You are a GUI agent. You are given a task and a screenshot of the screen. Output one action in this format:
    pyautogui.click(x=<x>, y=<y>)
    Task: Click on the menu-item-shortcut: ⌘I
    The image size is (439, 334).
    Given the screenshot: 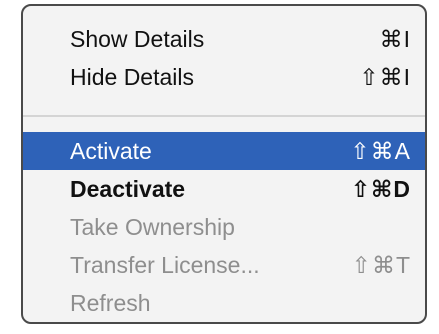 What is the action you would take?
    pyautogui.click(x=395, y=38)
    